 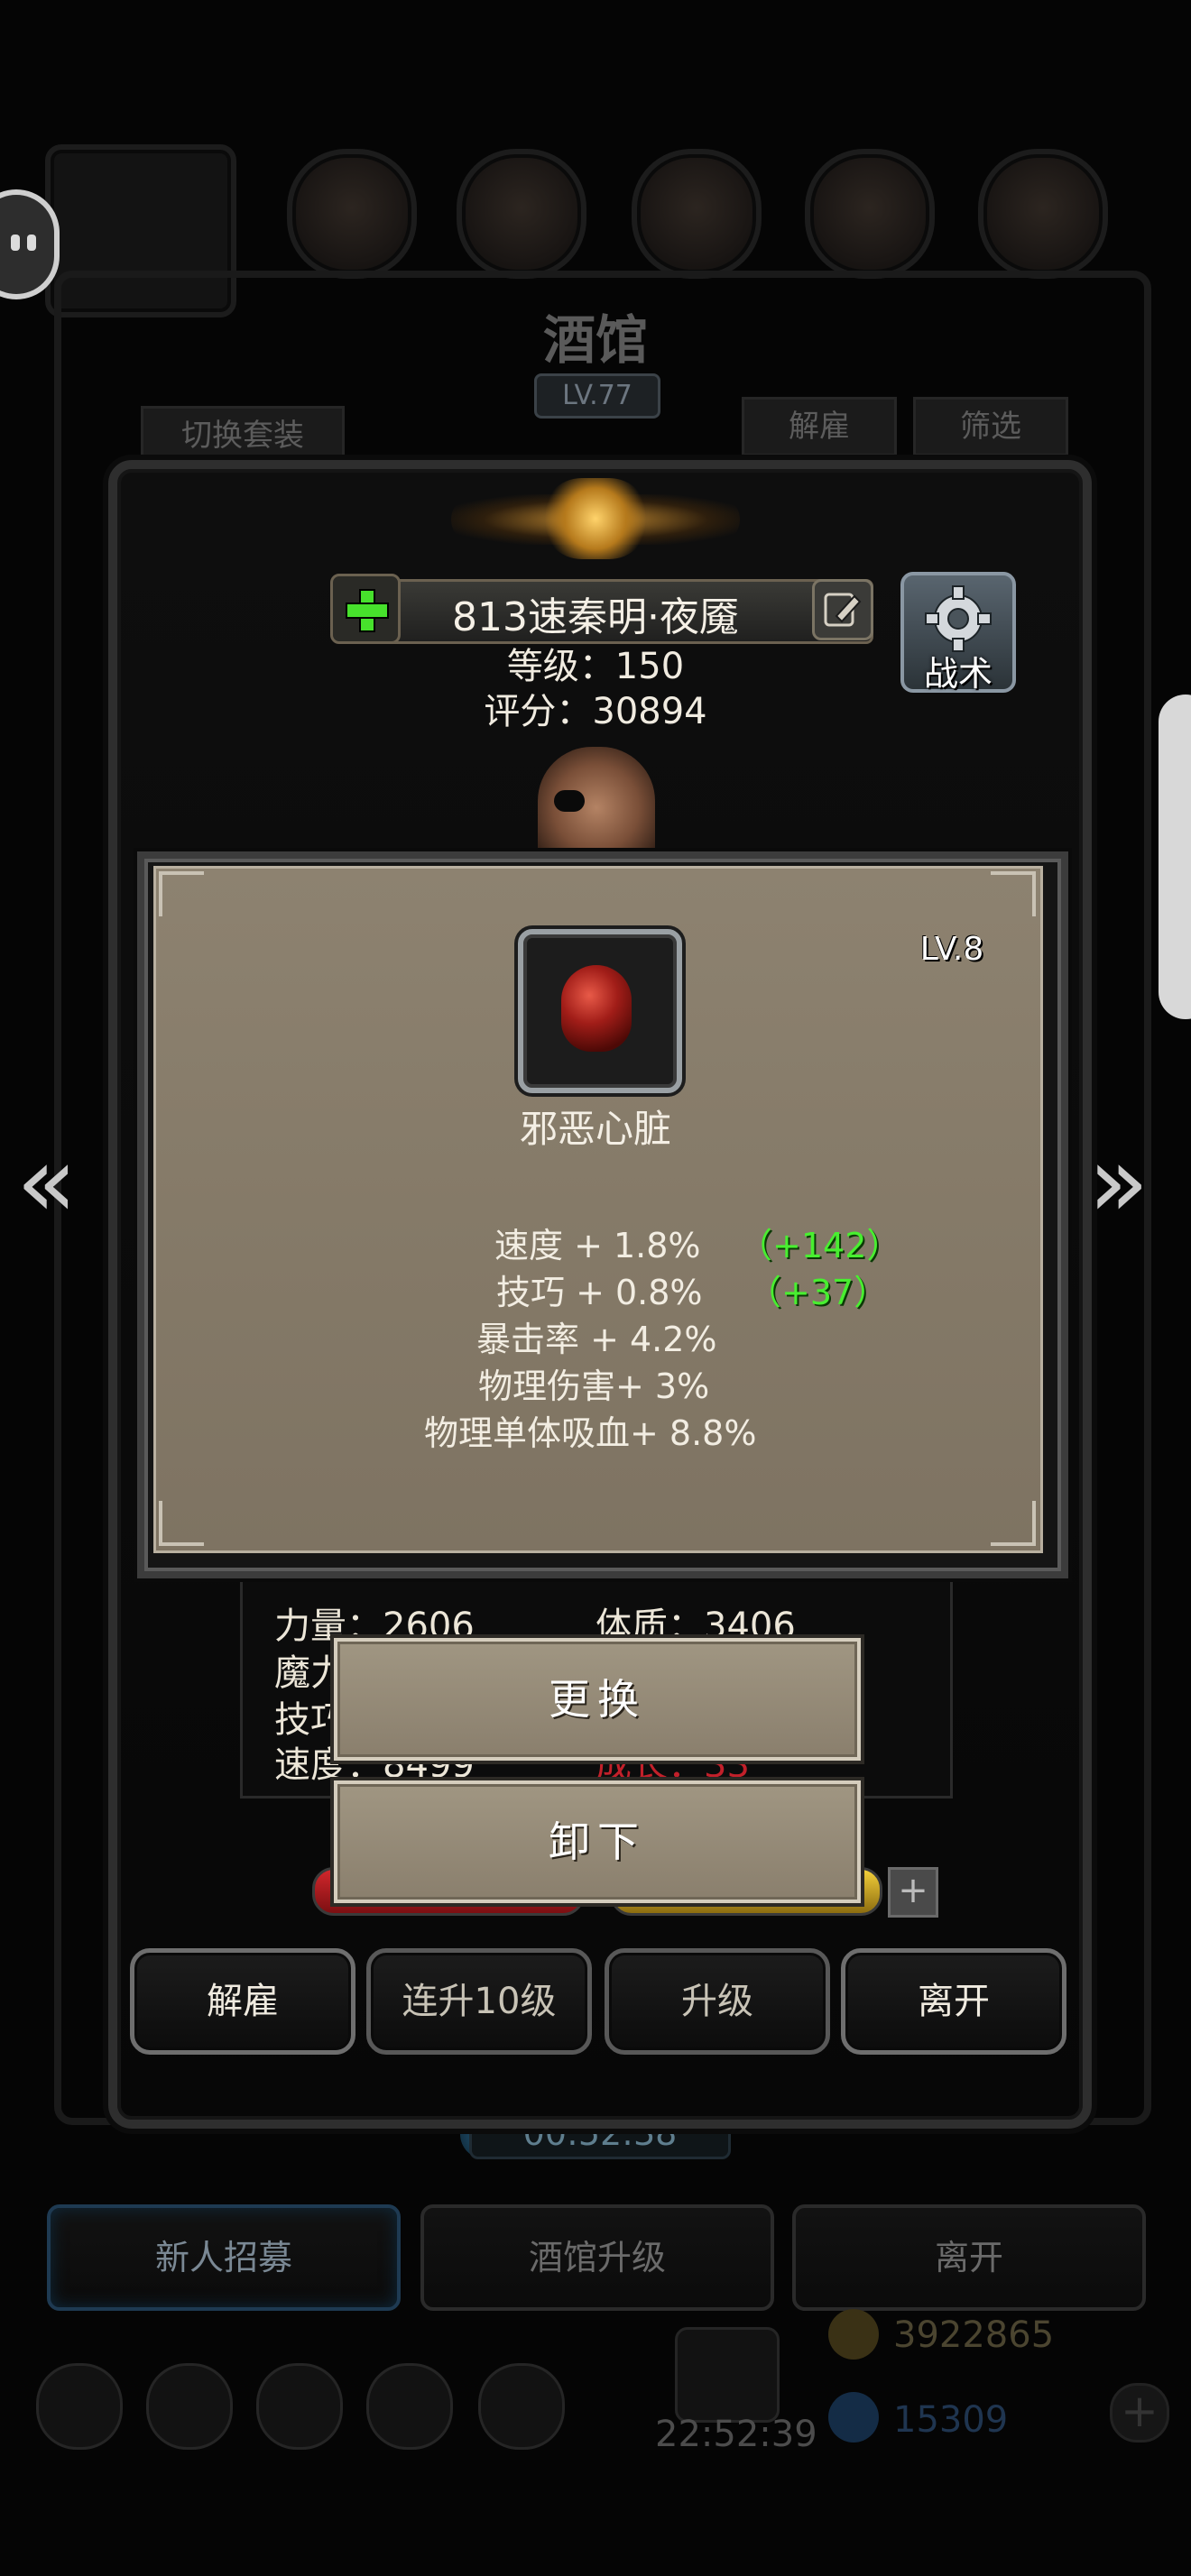 What do you see at coordinates (596, 1008) in the screenshot?
I see `evil-heart-icon` at bounding box center [596, 1008].